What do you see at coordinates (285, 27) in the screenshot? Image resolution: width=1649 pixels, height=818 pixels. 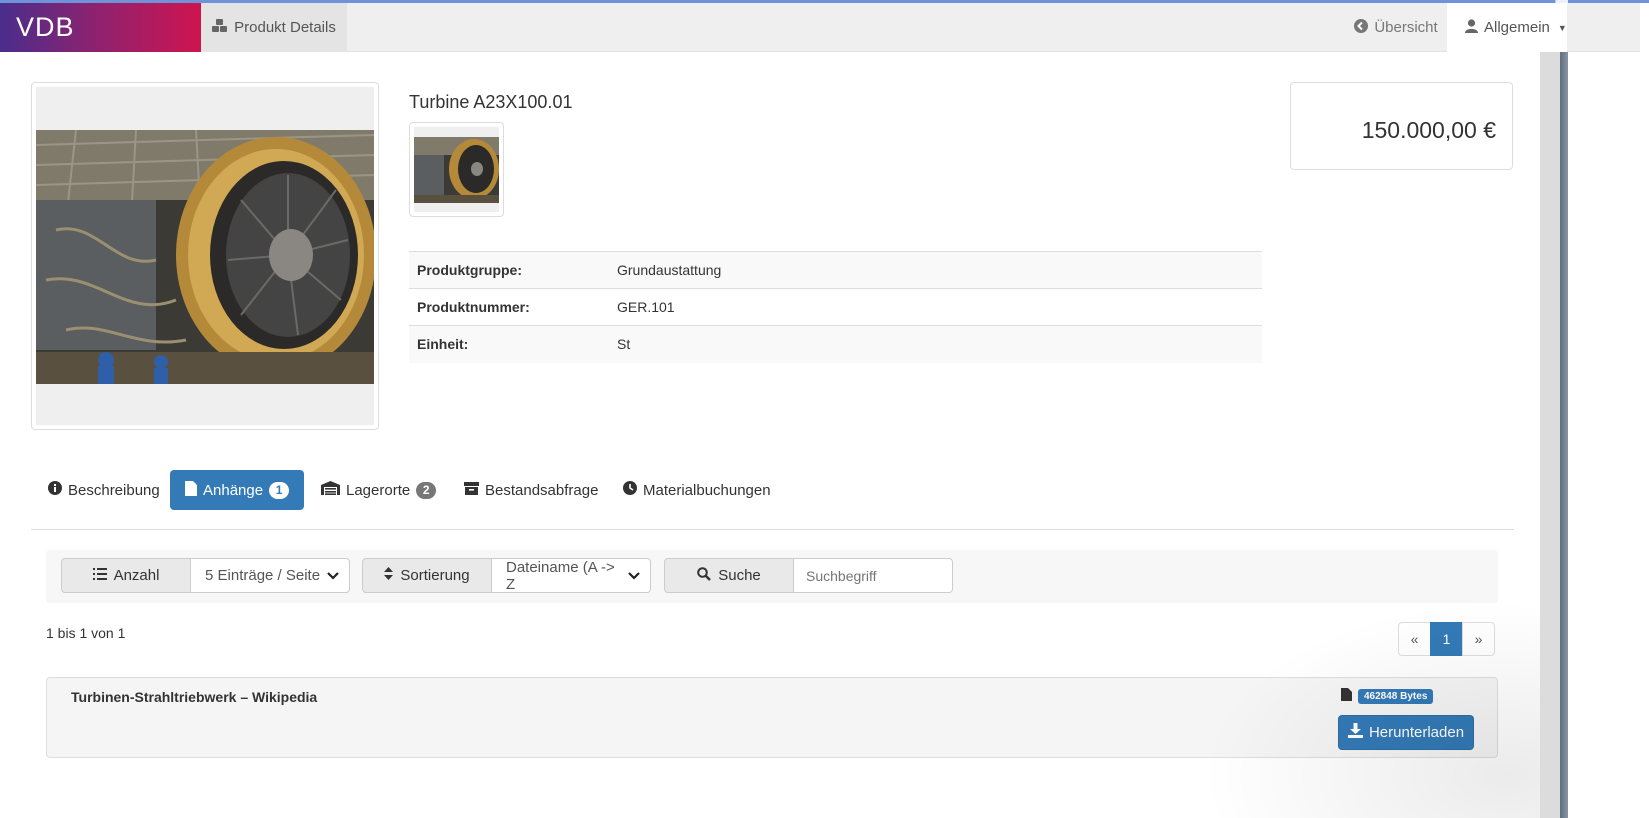 I see `nav-item-label: Produkt Details` at bounding box center [285, 27].